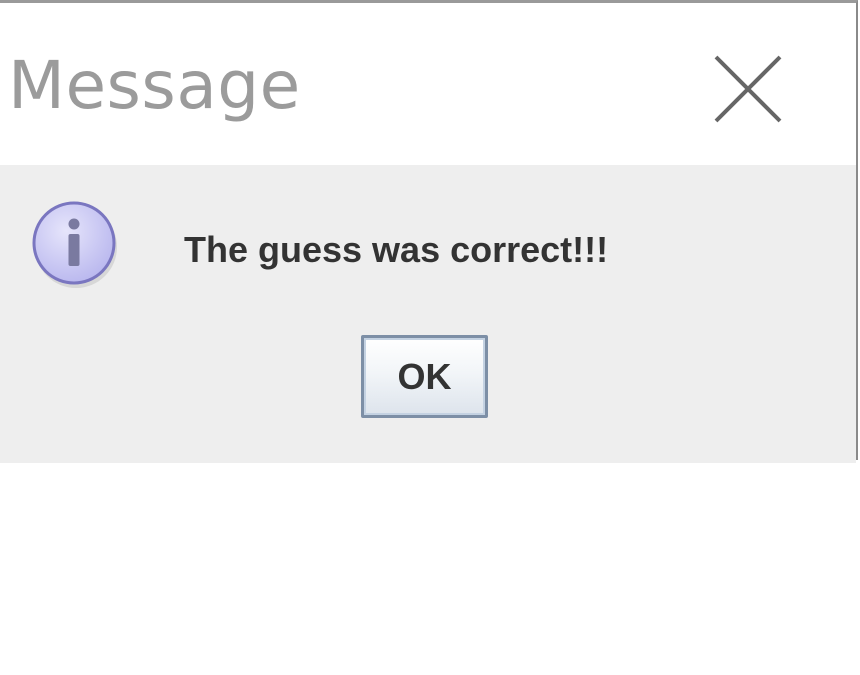 This screenshot has width=860, height=675. Describe the element at coordinates (424, 376) in the screenshot. I see `ok-button: OK` at that location.